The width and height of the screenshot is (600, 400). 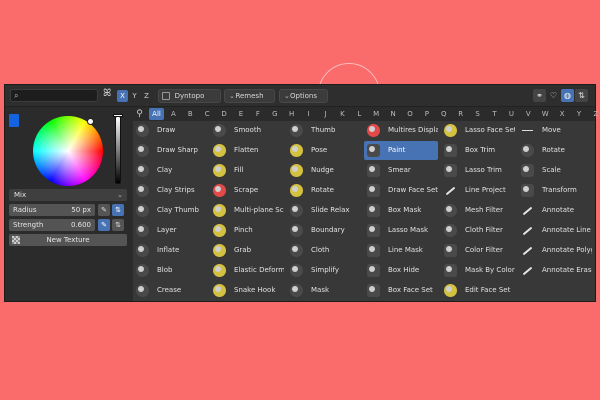 What do you see at coordinates (122, 96) in the screenshot?
I see `axis-x-toggle: X` at bounding box center [122, 96].